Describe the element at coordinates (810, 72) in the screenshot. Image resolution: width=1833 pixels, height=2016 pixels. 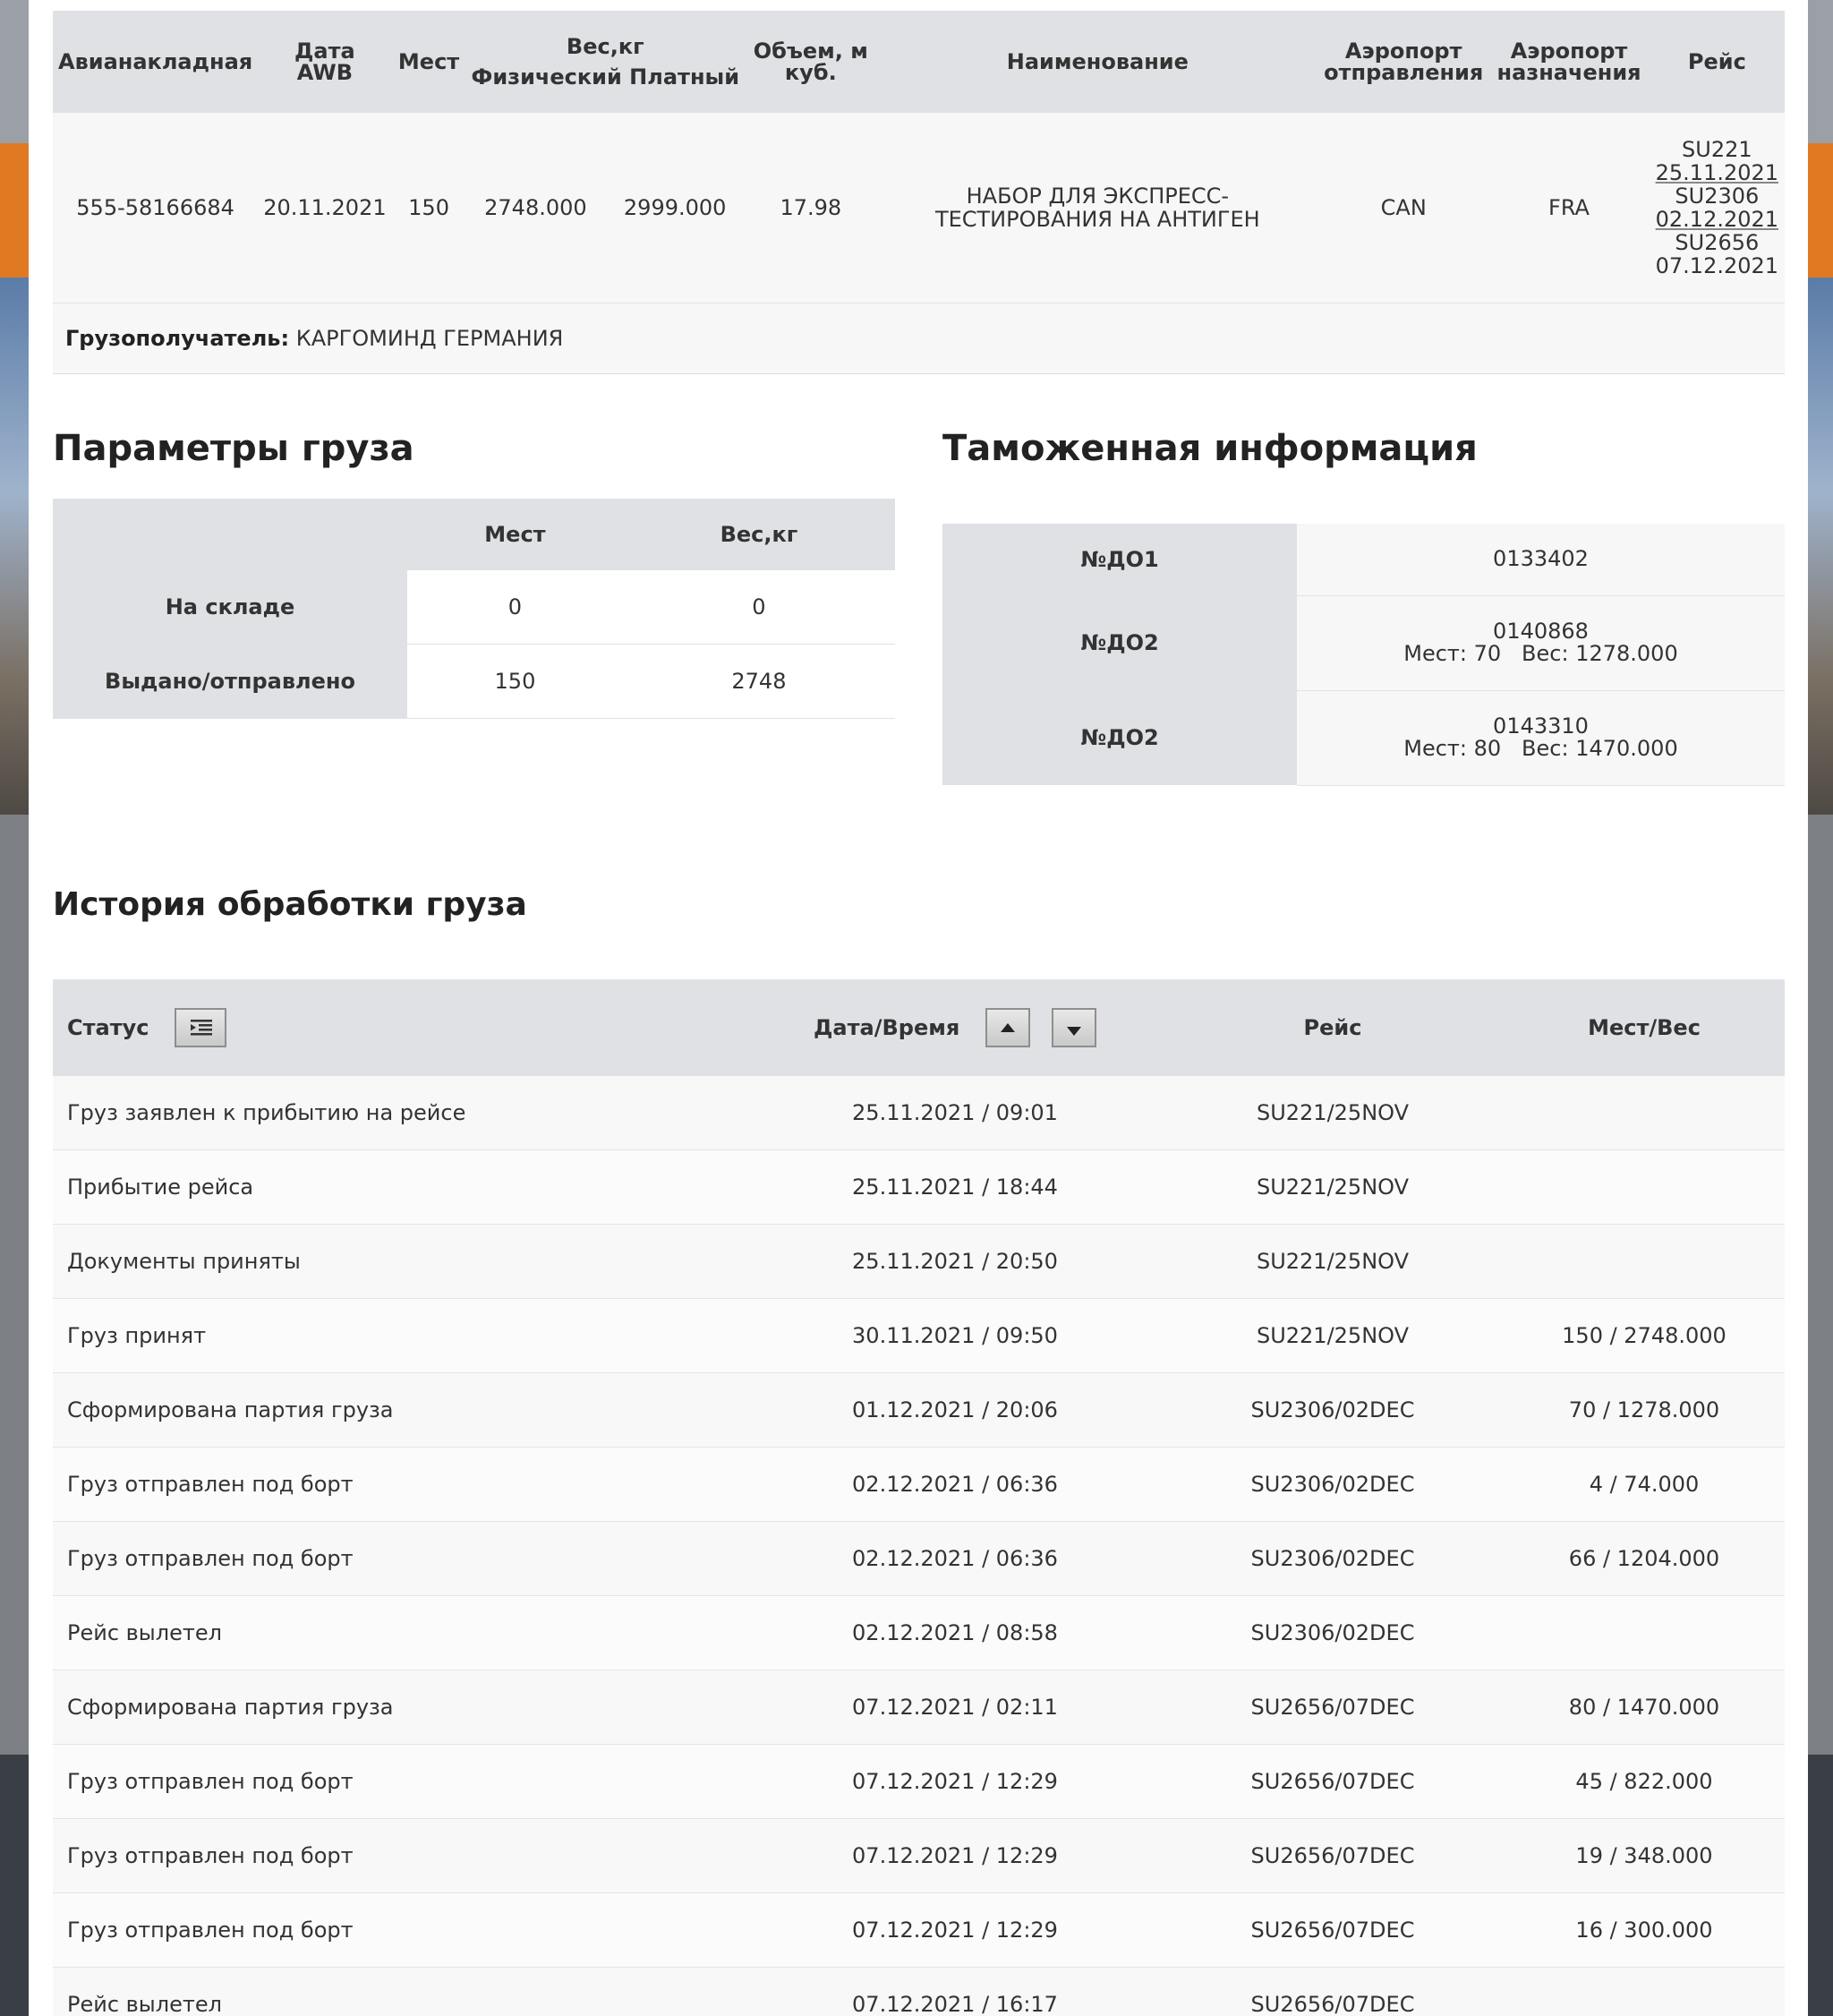
I see `volume-header-line2: куб.` at that location.